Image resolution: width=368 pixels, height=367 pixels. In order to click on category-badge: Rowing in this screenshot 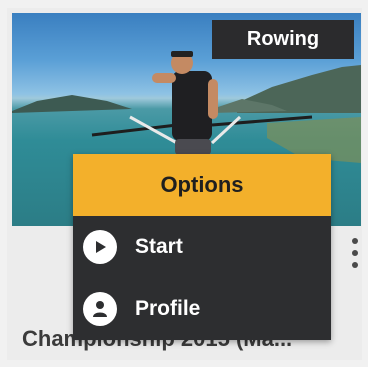, I will do `click(283, 39)`.